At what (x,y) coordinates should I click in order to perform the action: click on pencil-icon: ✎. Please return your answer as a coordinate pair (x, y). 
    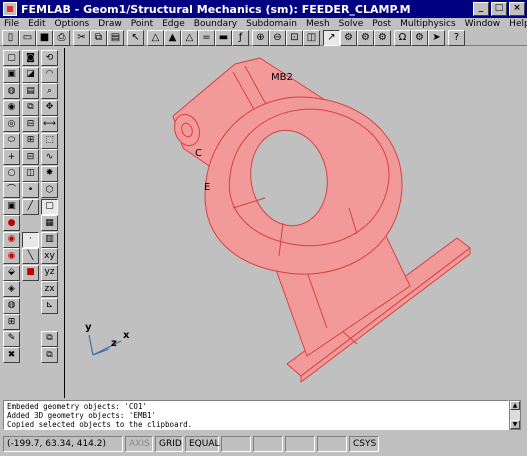
    Looking at the image, I should click on (11, 338).